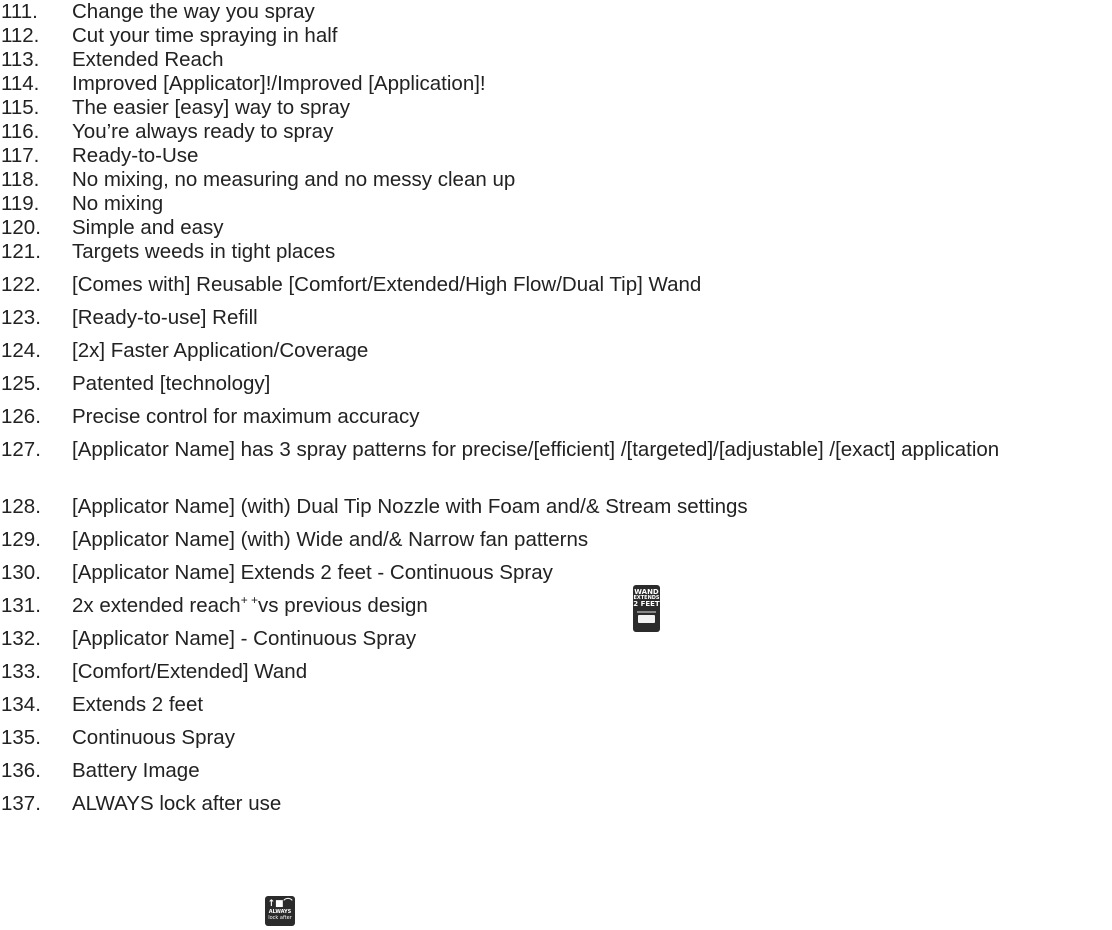  I want to click on item-number: 111., so click(19, 11).